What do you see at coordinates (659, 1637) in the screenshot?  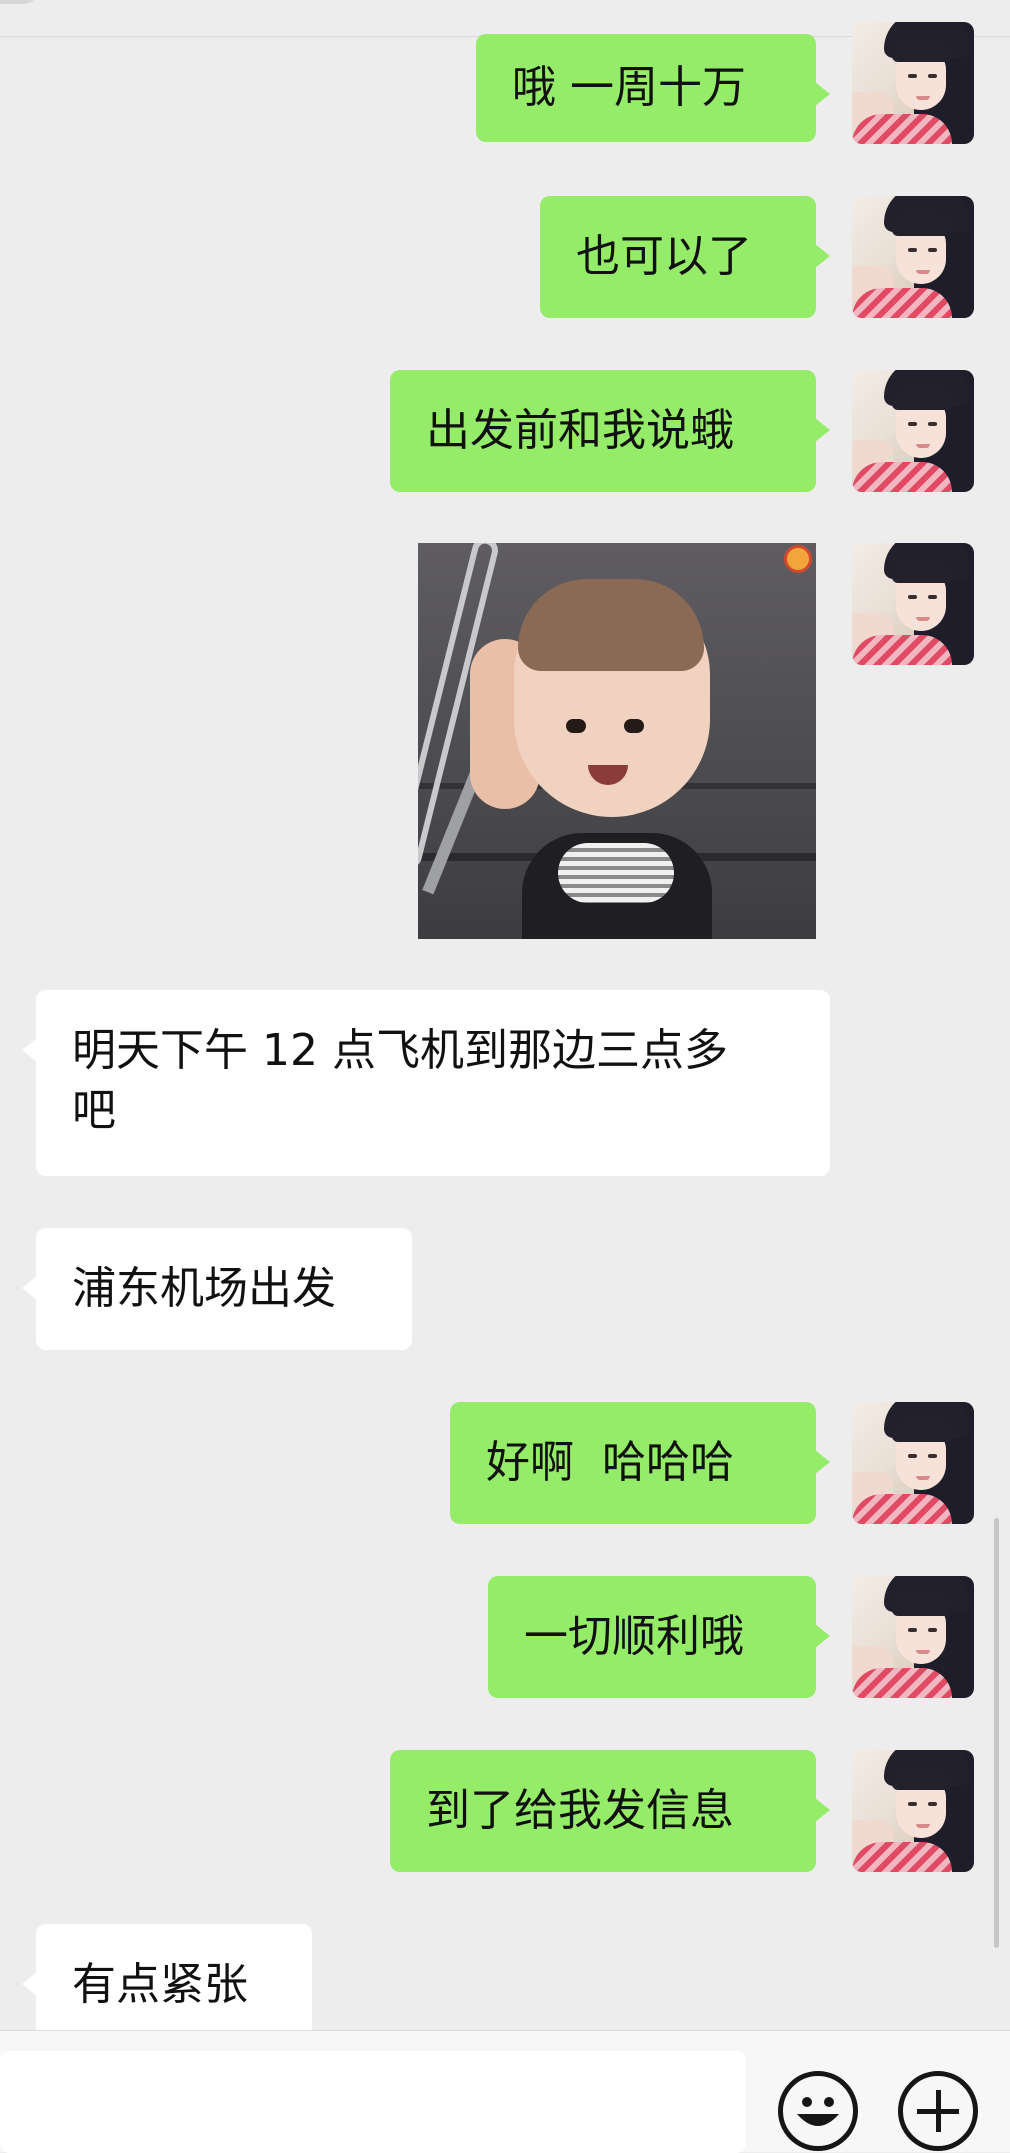 I see `message-bubble-sent: 一切顺利哦` at bounding box center [659, 1637].